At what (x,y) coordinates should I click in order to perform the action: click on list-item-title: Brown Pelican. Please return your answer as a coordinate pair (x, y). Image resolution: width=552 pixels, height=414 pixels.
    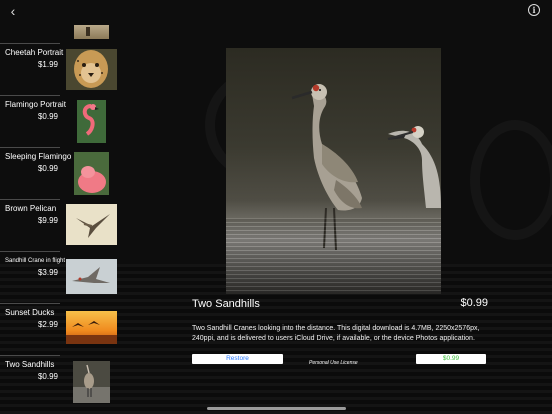
    Looking at the image, I should click on (31, 208).